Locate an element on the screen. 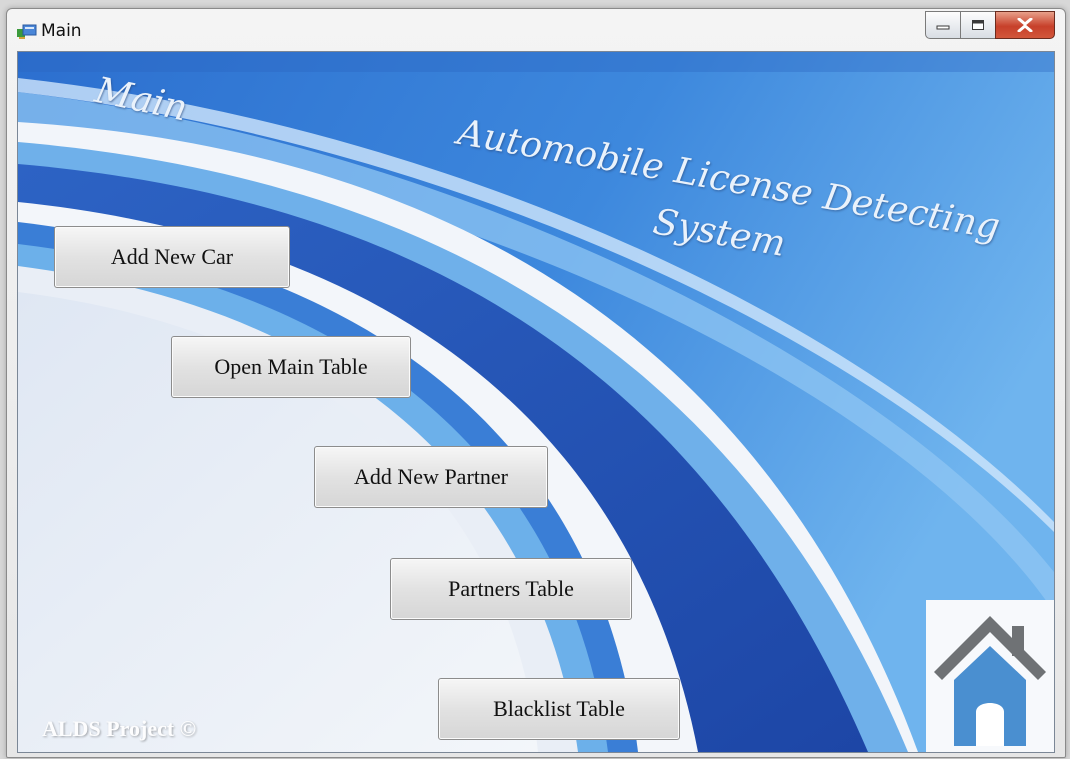 Image resolution: width=1070 pixels, height=759 pixels. caption-buttons is located at coordinates (990, 26).